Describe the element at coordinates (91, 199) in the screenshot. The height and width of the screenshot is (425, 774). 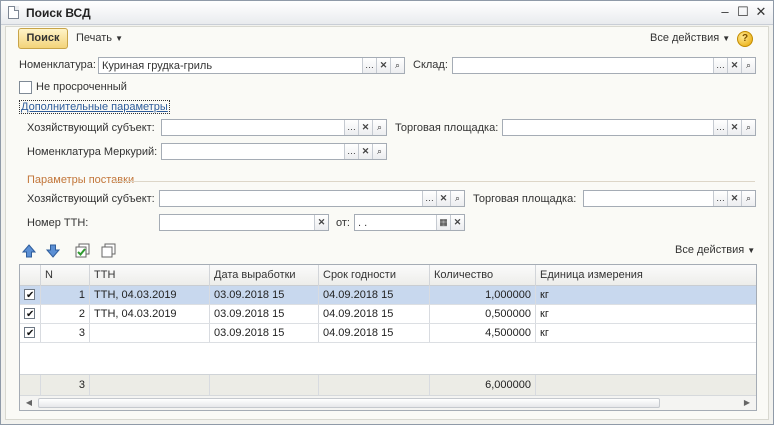
I see `delivery-economic-entity-label: Хозяйствующий субъект:` at that location.